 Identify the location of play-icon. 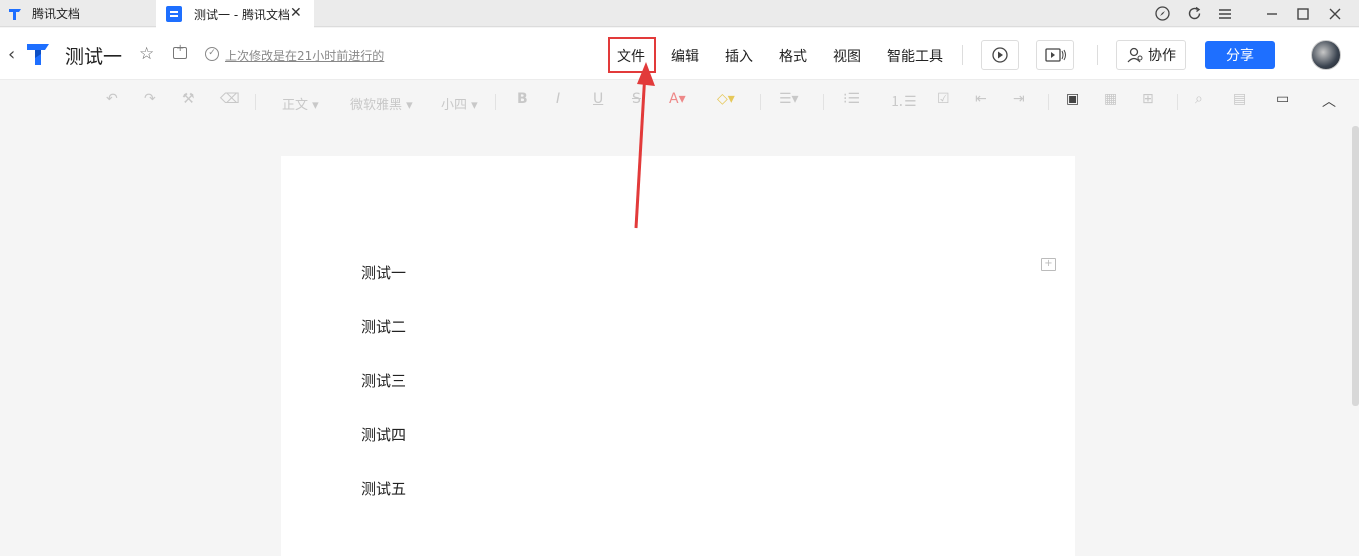
(1000, 55).